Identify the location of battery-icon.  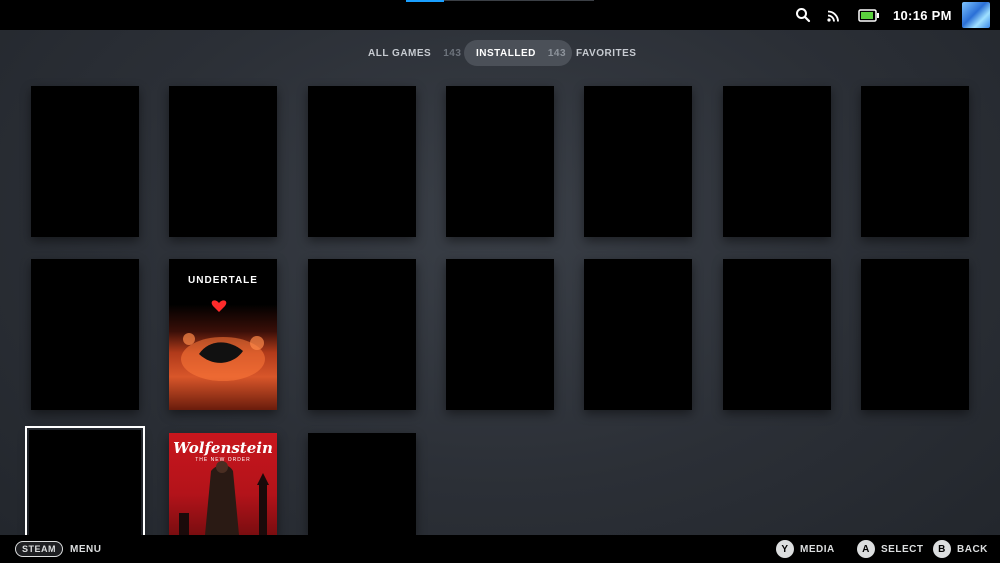
(870, 15).